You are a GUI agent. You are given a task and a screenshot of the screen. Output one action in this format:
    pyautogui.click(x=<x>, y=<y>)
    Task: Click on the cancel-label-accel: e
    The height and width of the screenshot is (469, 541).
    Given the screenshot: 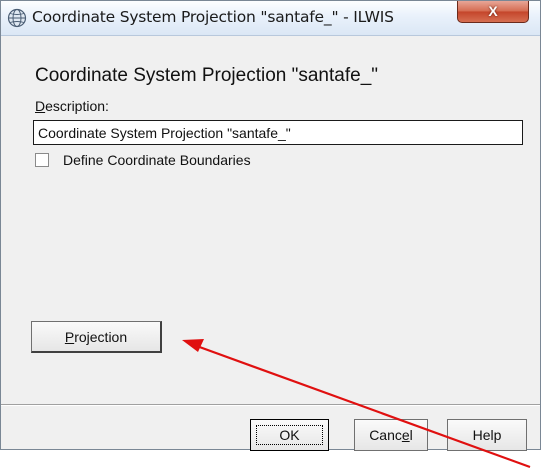 What is the action you would take?
    pyautogui.click(x=405, y=435)
    